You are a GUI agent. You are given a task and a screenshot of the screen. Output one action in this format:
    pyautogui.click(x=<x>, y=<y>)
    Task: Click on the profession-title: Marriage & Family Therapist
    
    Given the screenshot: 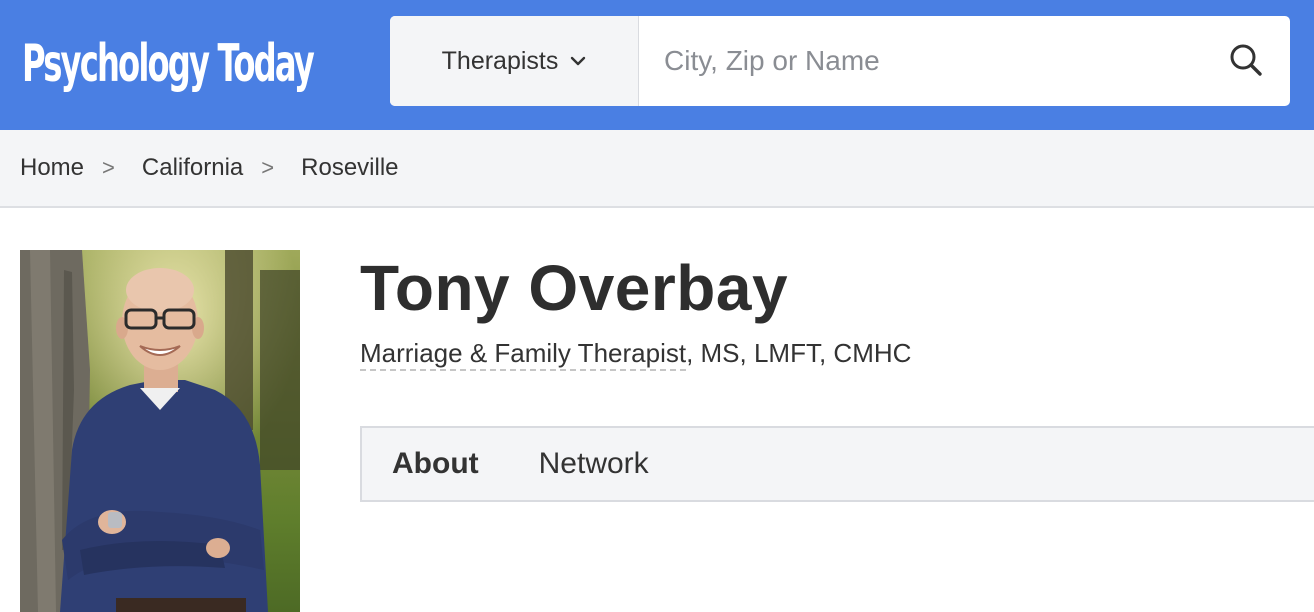 What is the action you would take?
    pyautogui.click(x=523, y=354)
    